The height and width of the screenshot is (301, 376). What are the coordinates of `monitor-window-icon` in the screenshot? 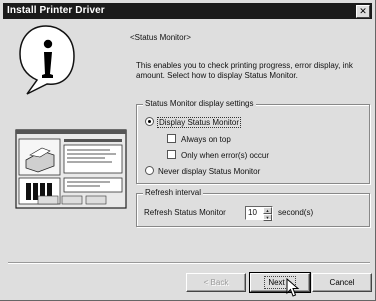 It's located at (71, 169).